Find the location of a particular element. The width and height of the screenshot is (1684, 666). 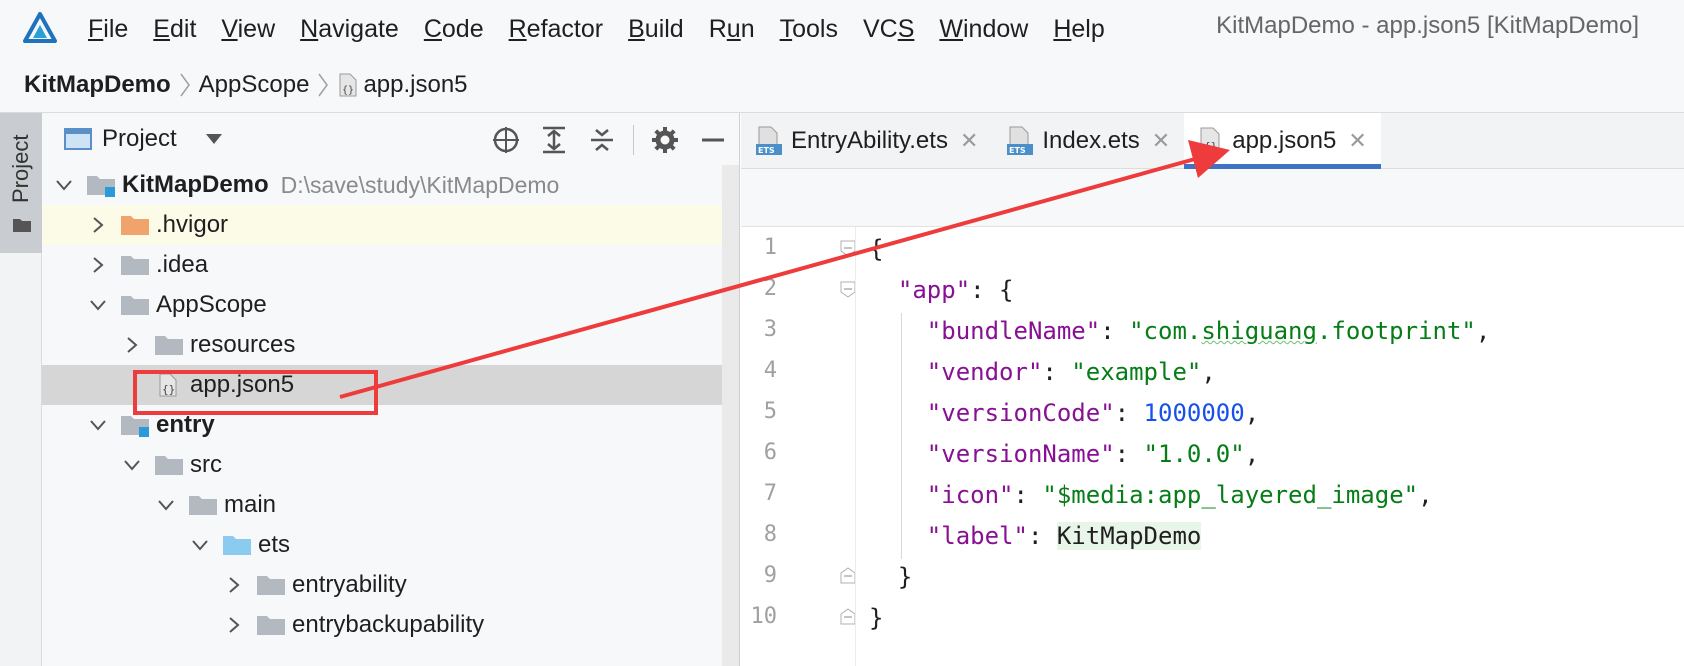

crosshair-icon is located at coordinates (506, 140).